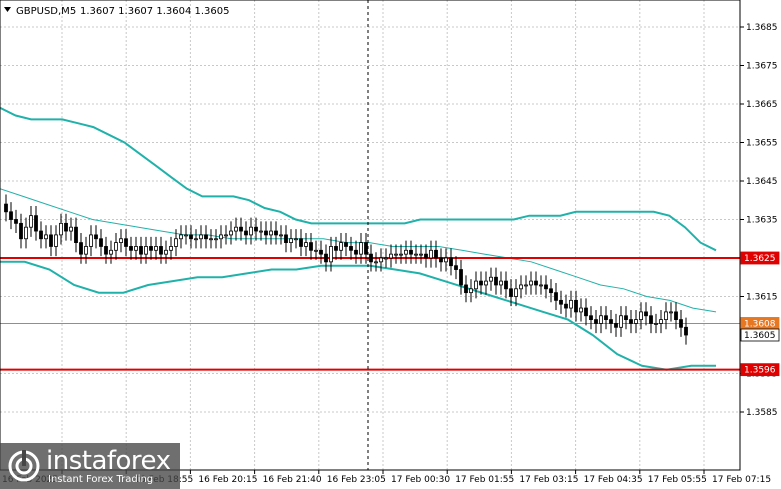 The width and height of the screenshot is (781, 489). I want to click on badge-level-1-text: 1.3625, so click(760, 259).